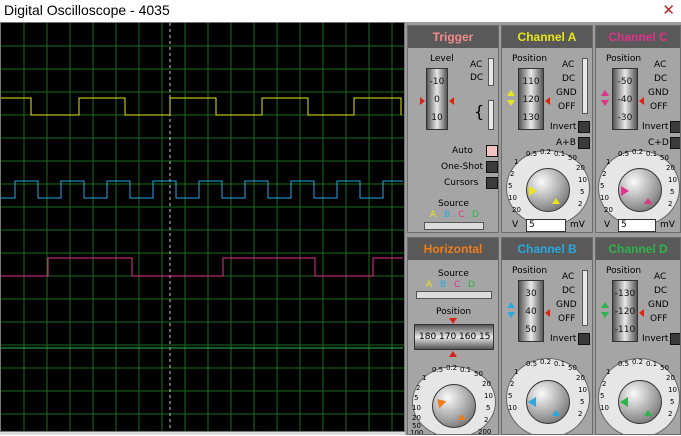 This screenshot has width=681, height=436. I want to click on trigger-level-tick: 0, so click(437, 100).